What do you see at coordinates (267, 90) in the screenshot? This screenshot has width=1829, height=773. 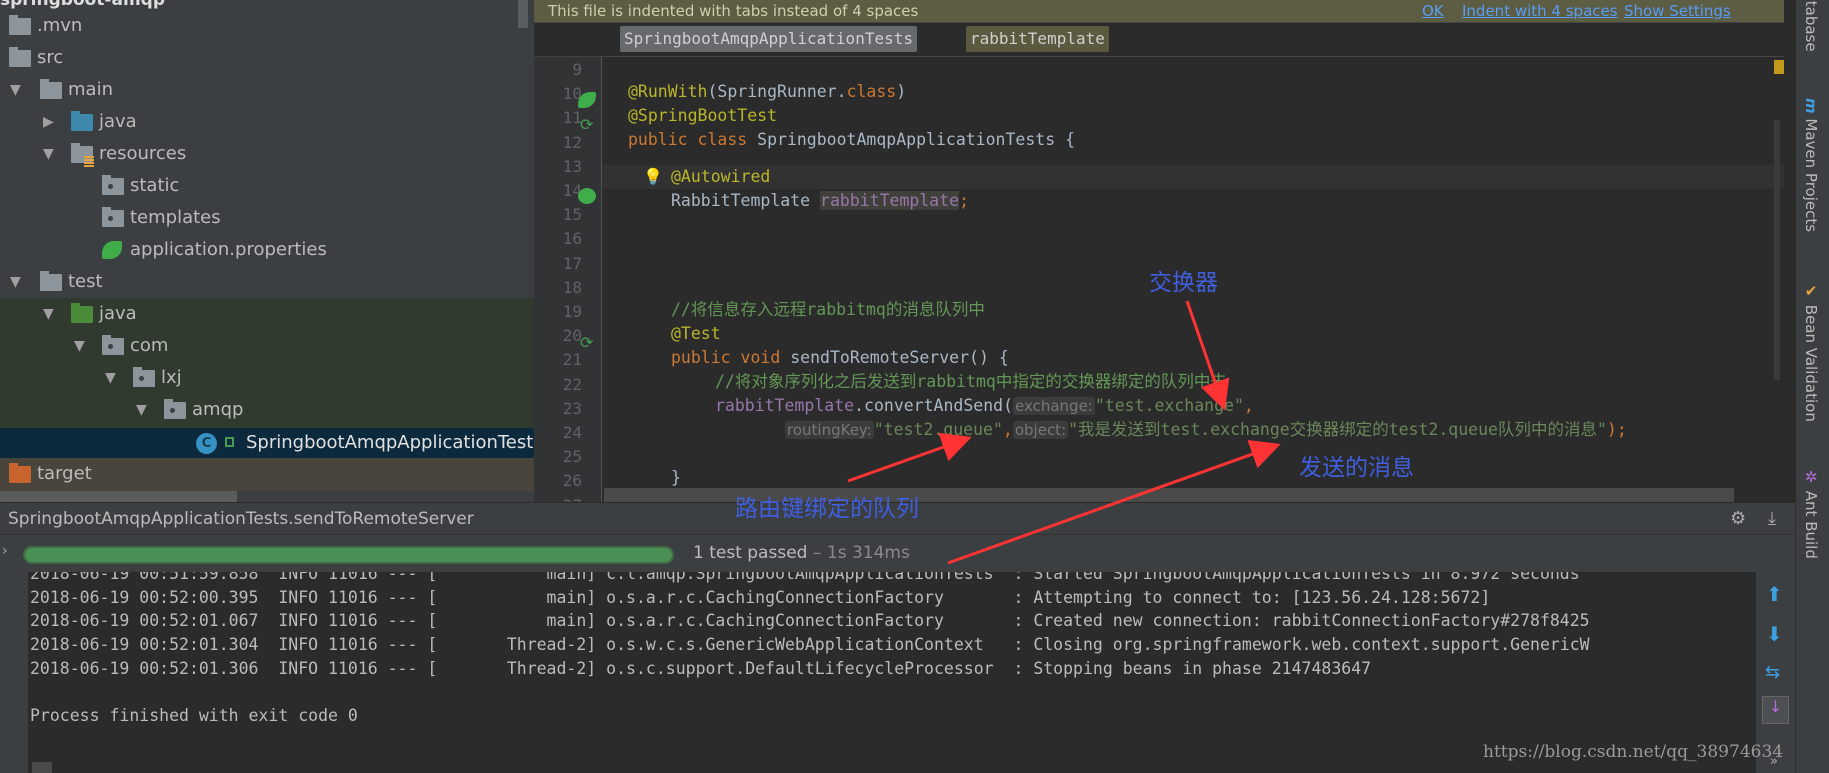 I see `tree-item-main: ▼ main` at bounding box center [267, 90].